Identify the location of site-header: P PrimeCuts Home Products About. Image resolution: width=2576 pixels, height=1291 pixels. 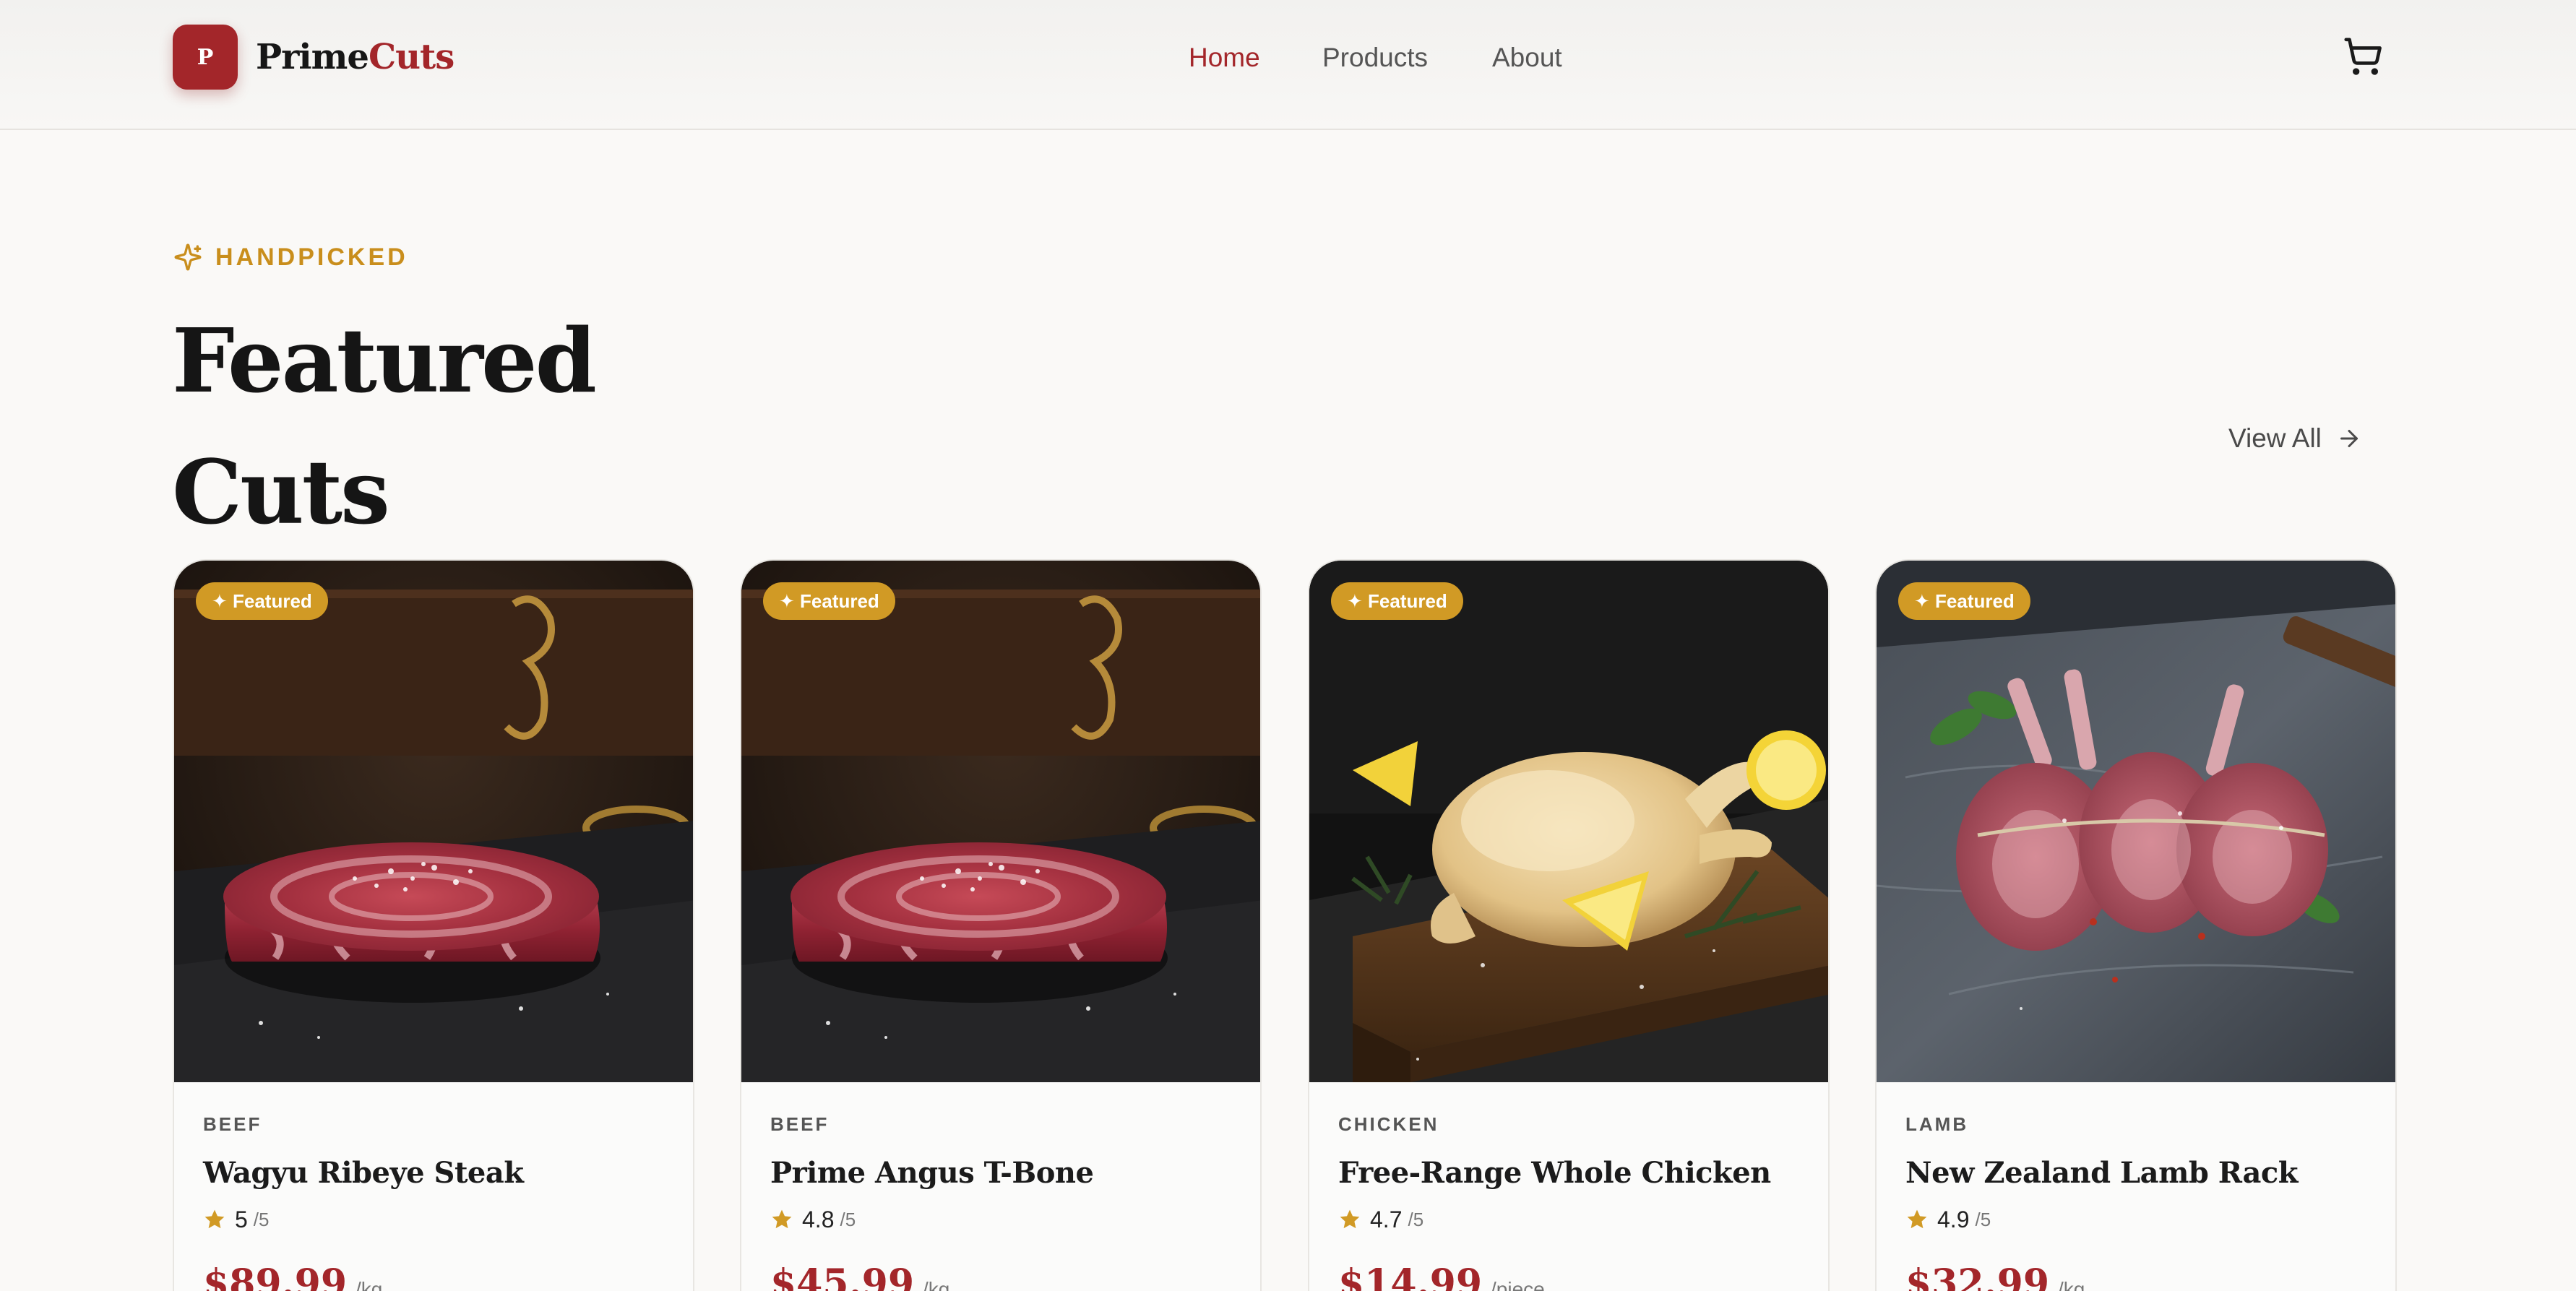
(1288, 65).